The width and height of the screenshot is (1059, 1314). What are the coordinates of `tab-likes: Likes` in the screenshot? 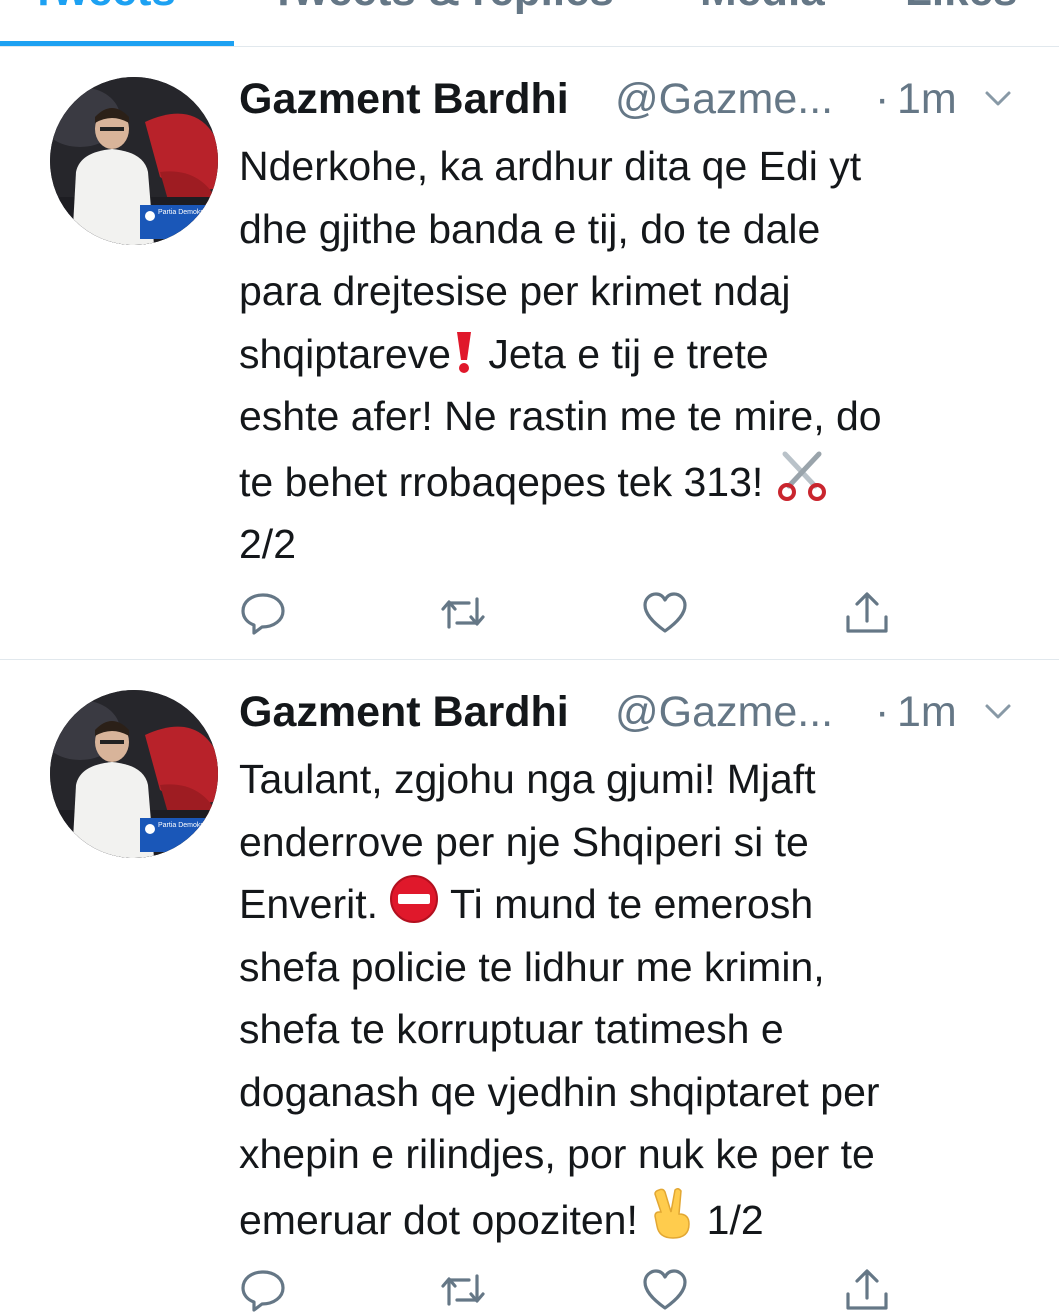 It's located at (961, 8).